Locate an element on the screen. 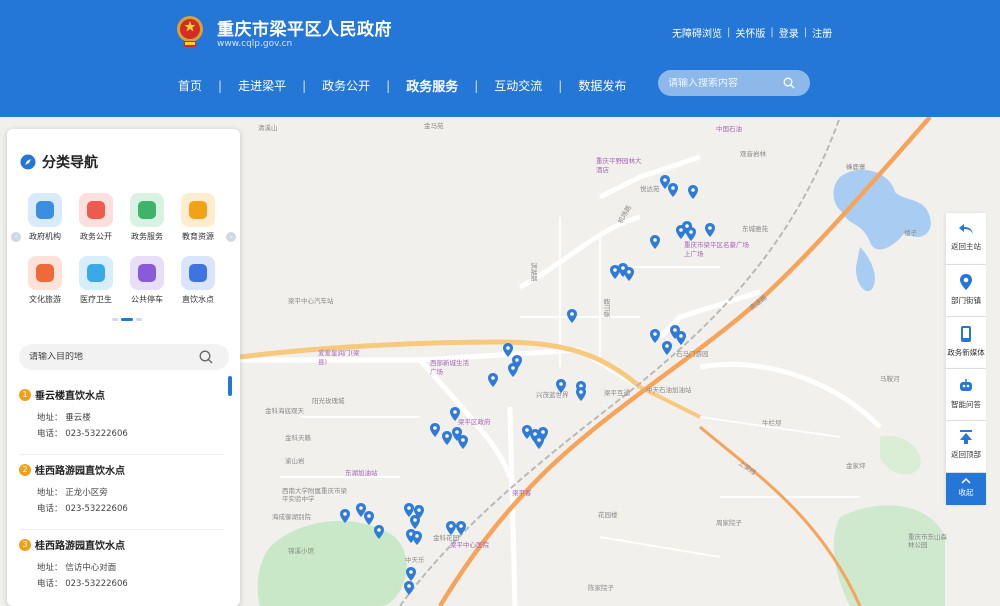 The image size is (1000, 606). destination-search-input is located at coordinates (114, 357).